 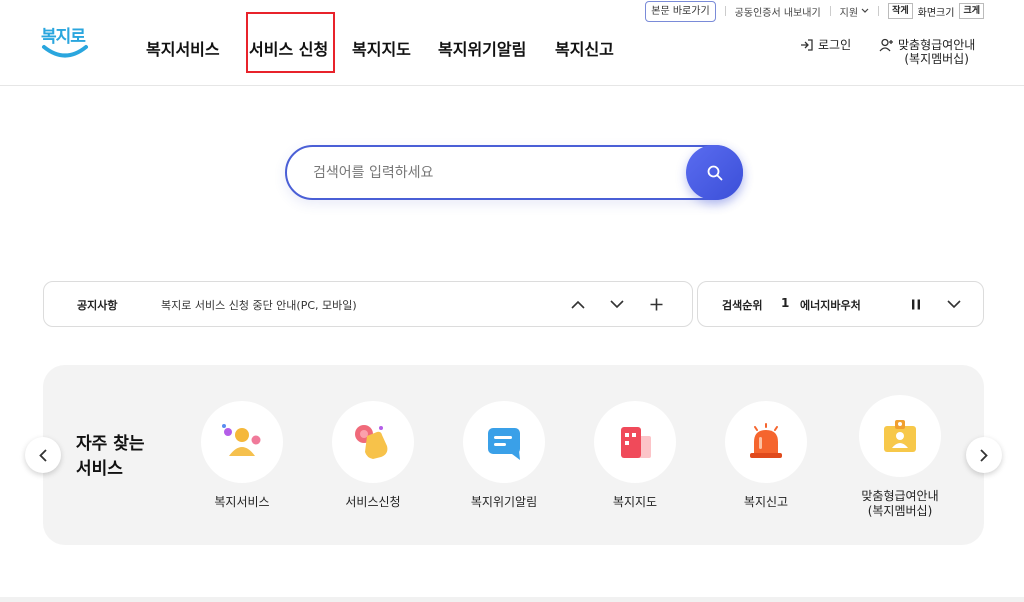 What do you see at coordinates (635, 502) in the screenshot?
I see `service-label: 복지지도` at bounding box center [635, 502].